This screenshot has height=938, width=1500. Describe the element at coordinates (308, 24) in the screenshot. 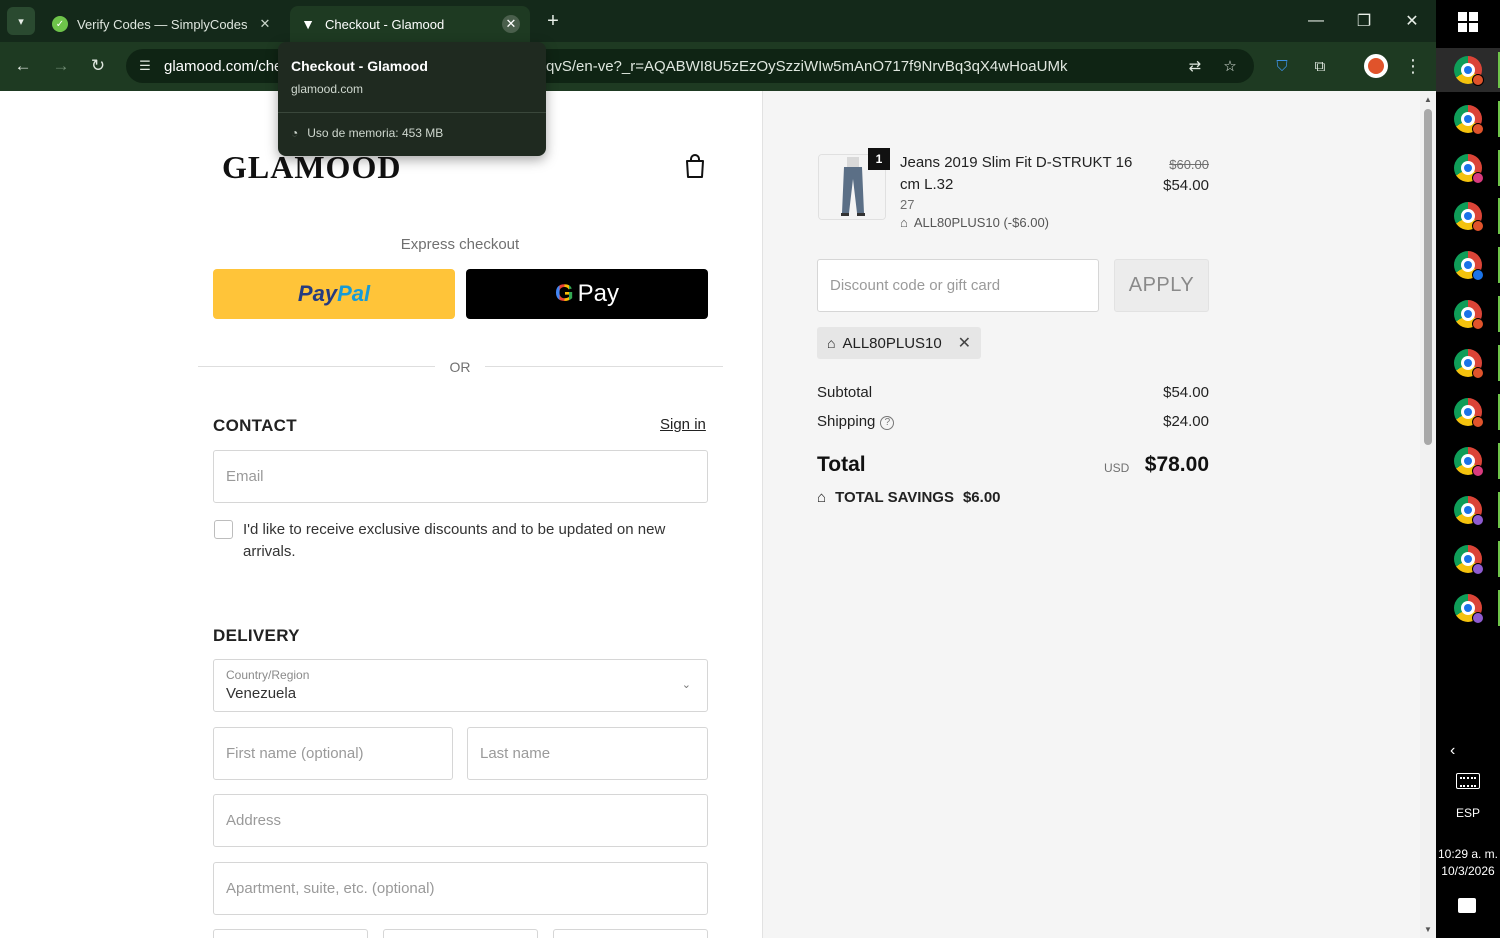

I see `glamood-favicon-icon: ▼` at that location.